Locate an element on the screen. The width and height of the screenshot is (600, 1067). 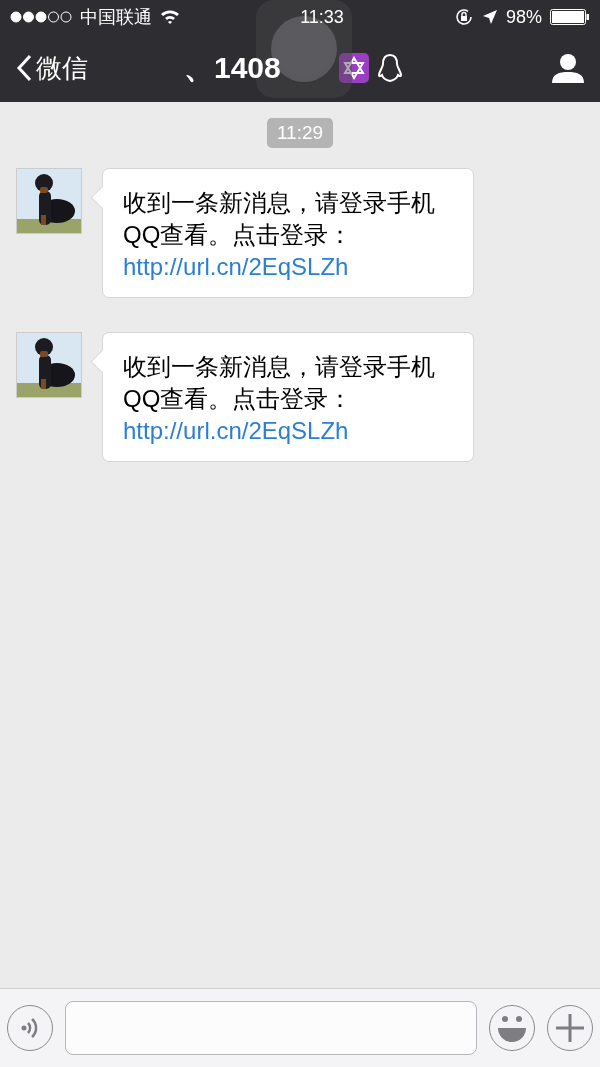
person-icon is located at coordinates (568, 68).